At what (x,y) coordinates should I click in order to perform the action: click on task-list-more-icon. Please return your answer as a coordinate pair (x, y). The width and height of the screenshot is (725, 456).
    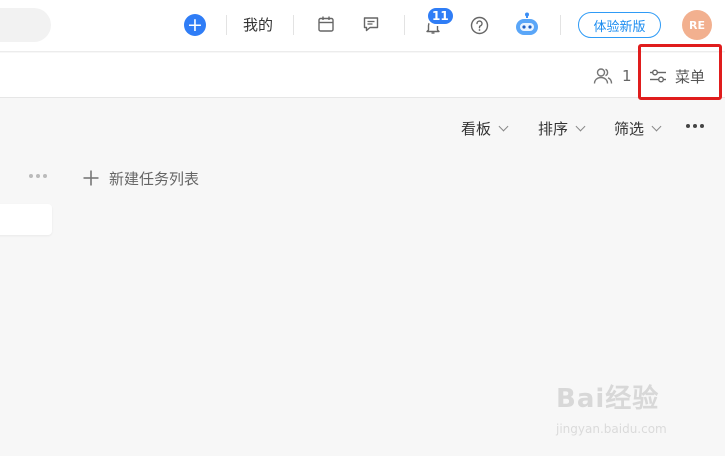
    Looking at the image, I should click on (38, 176).